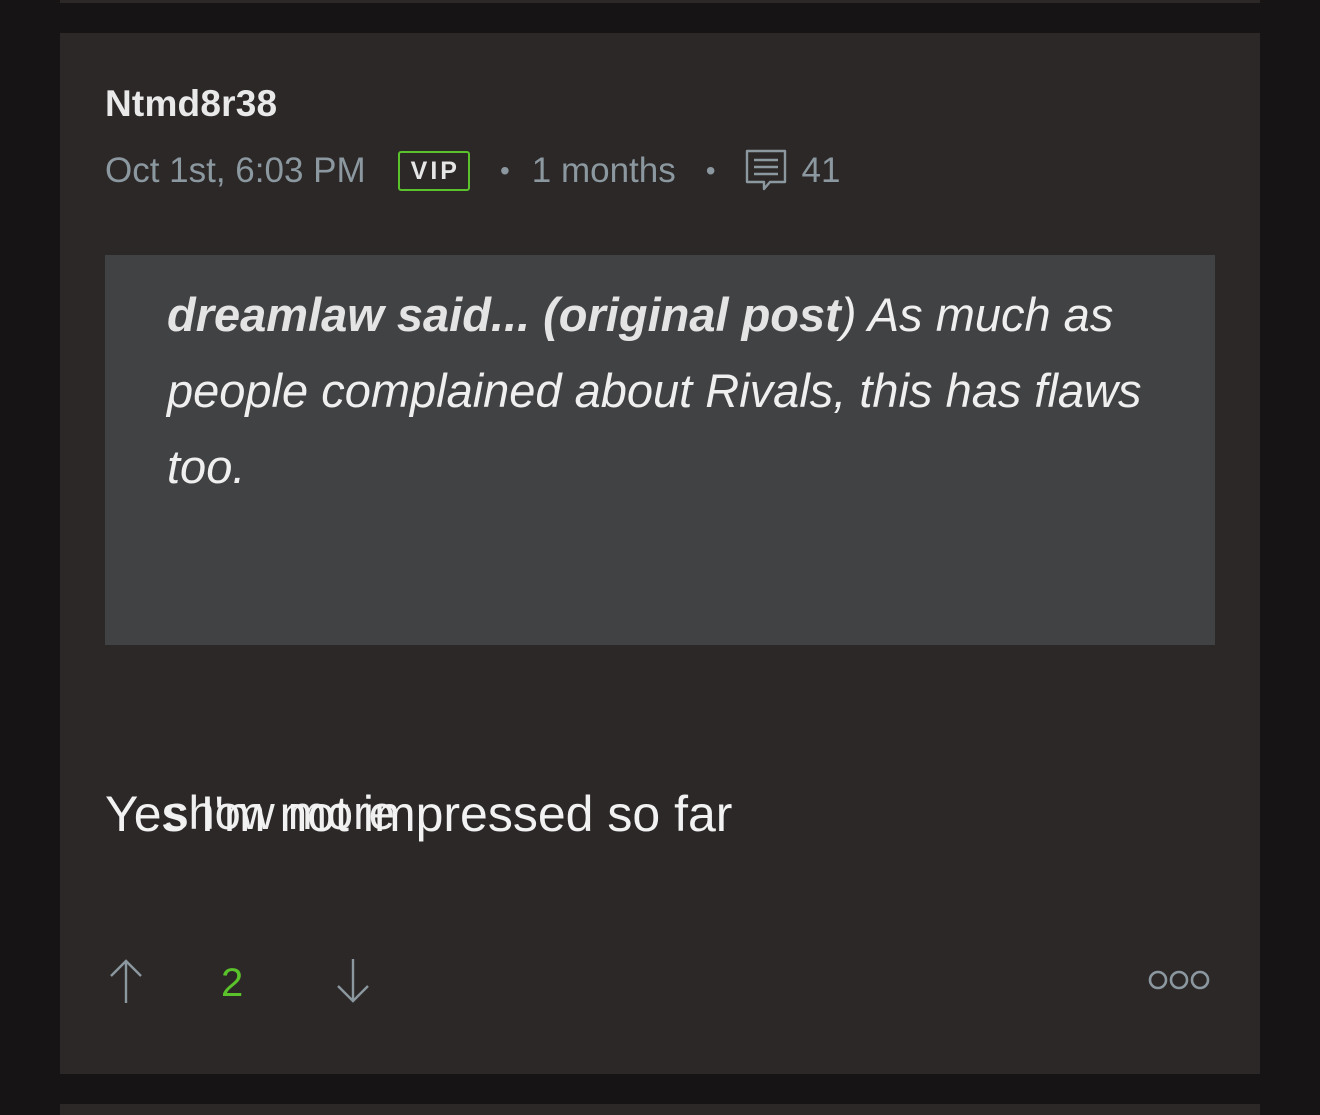 Image resolution: width=1320 pixels, height=1115 pixels. What do you see at coordinates (191, 104) in the screenshot?
I see `post-username: Ntmd8r38` at bounding box center [191, 104].